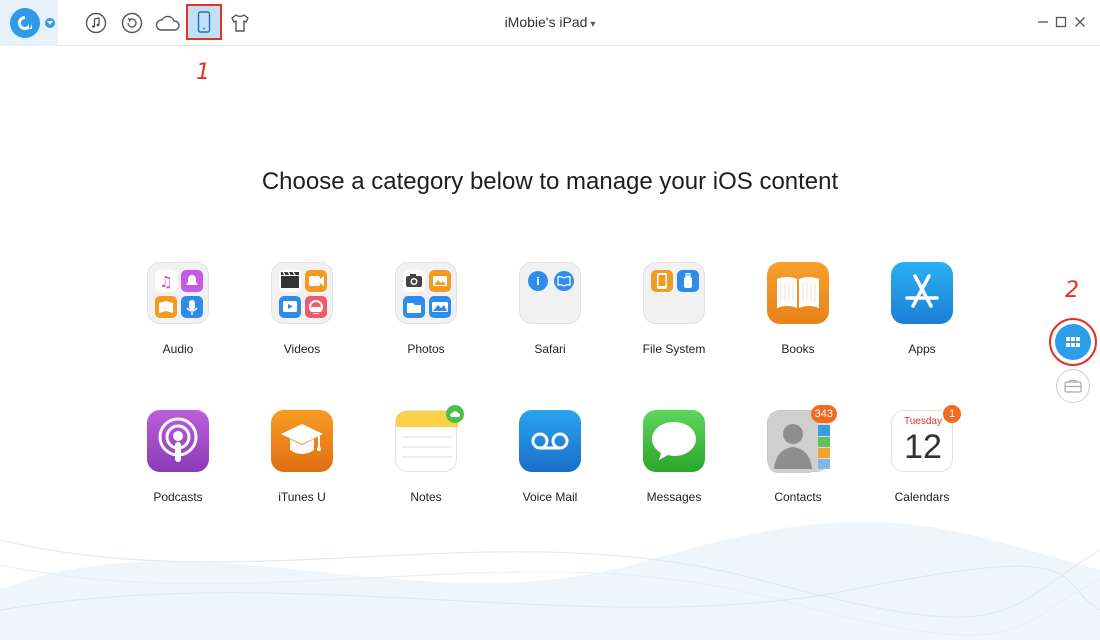  Describe the element at coordinates (823, 414) in the screenshot. I see `contacts-count-badge: 343` at that location.